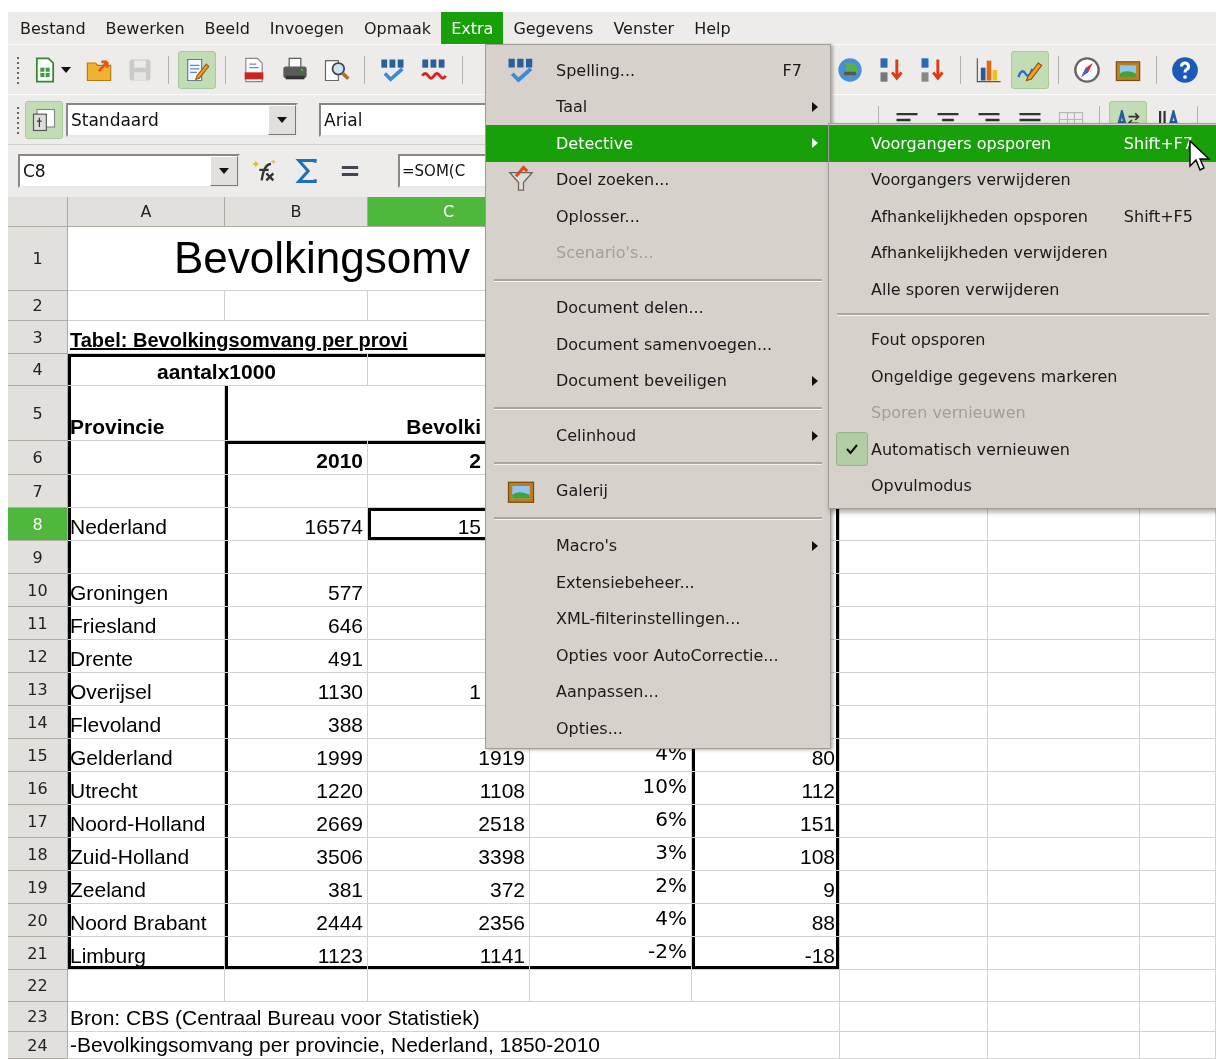 This screenshot has width=1216, height=1059. What do you see at coordinates (306, 28) in the screenshot?
I see `menu-title: Invoegen` at bounding box center [306, 28].